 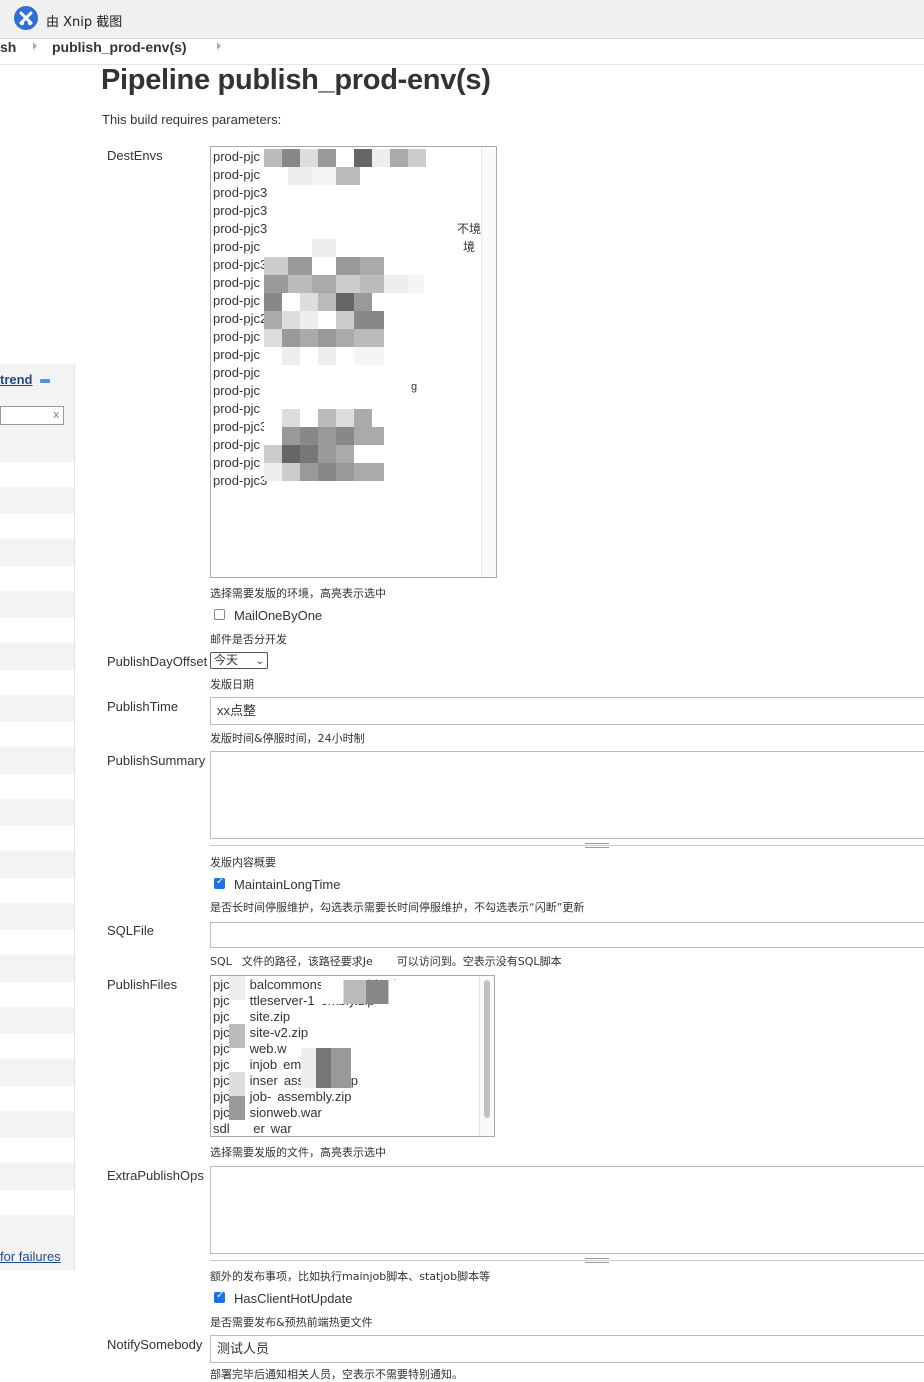 I want to click on maintain-long-time-checkbox, so click(x=219, y=882).